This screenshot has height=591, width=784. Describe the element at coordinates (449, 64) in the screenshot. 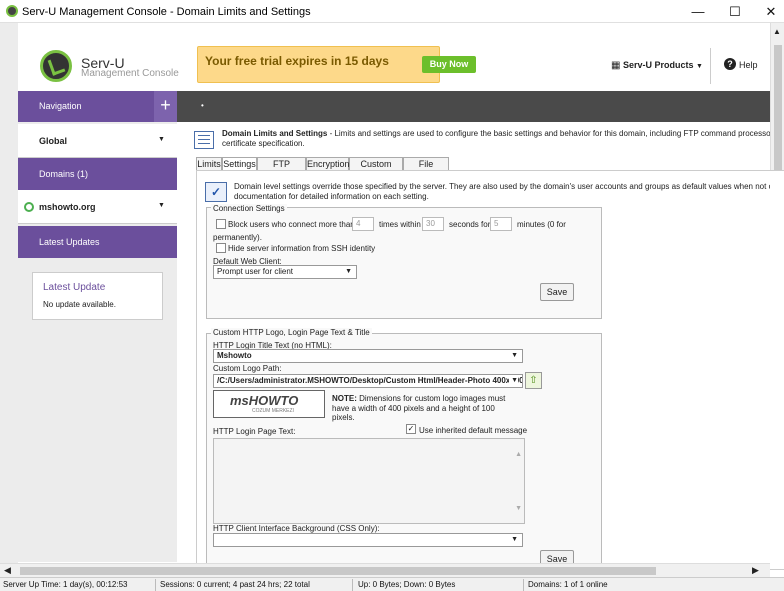

I see `buy-now-button: Buy Now` at that location.